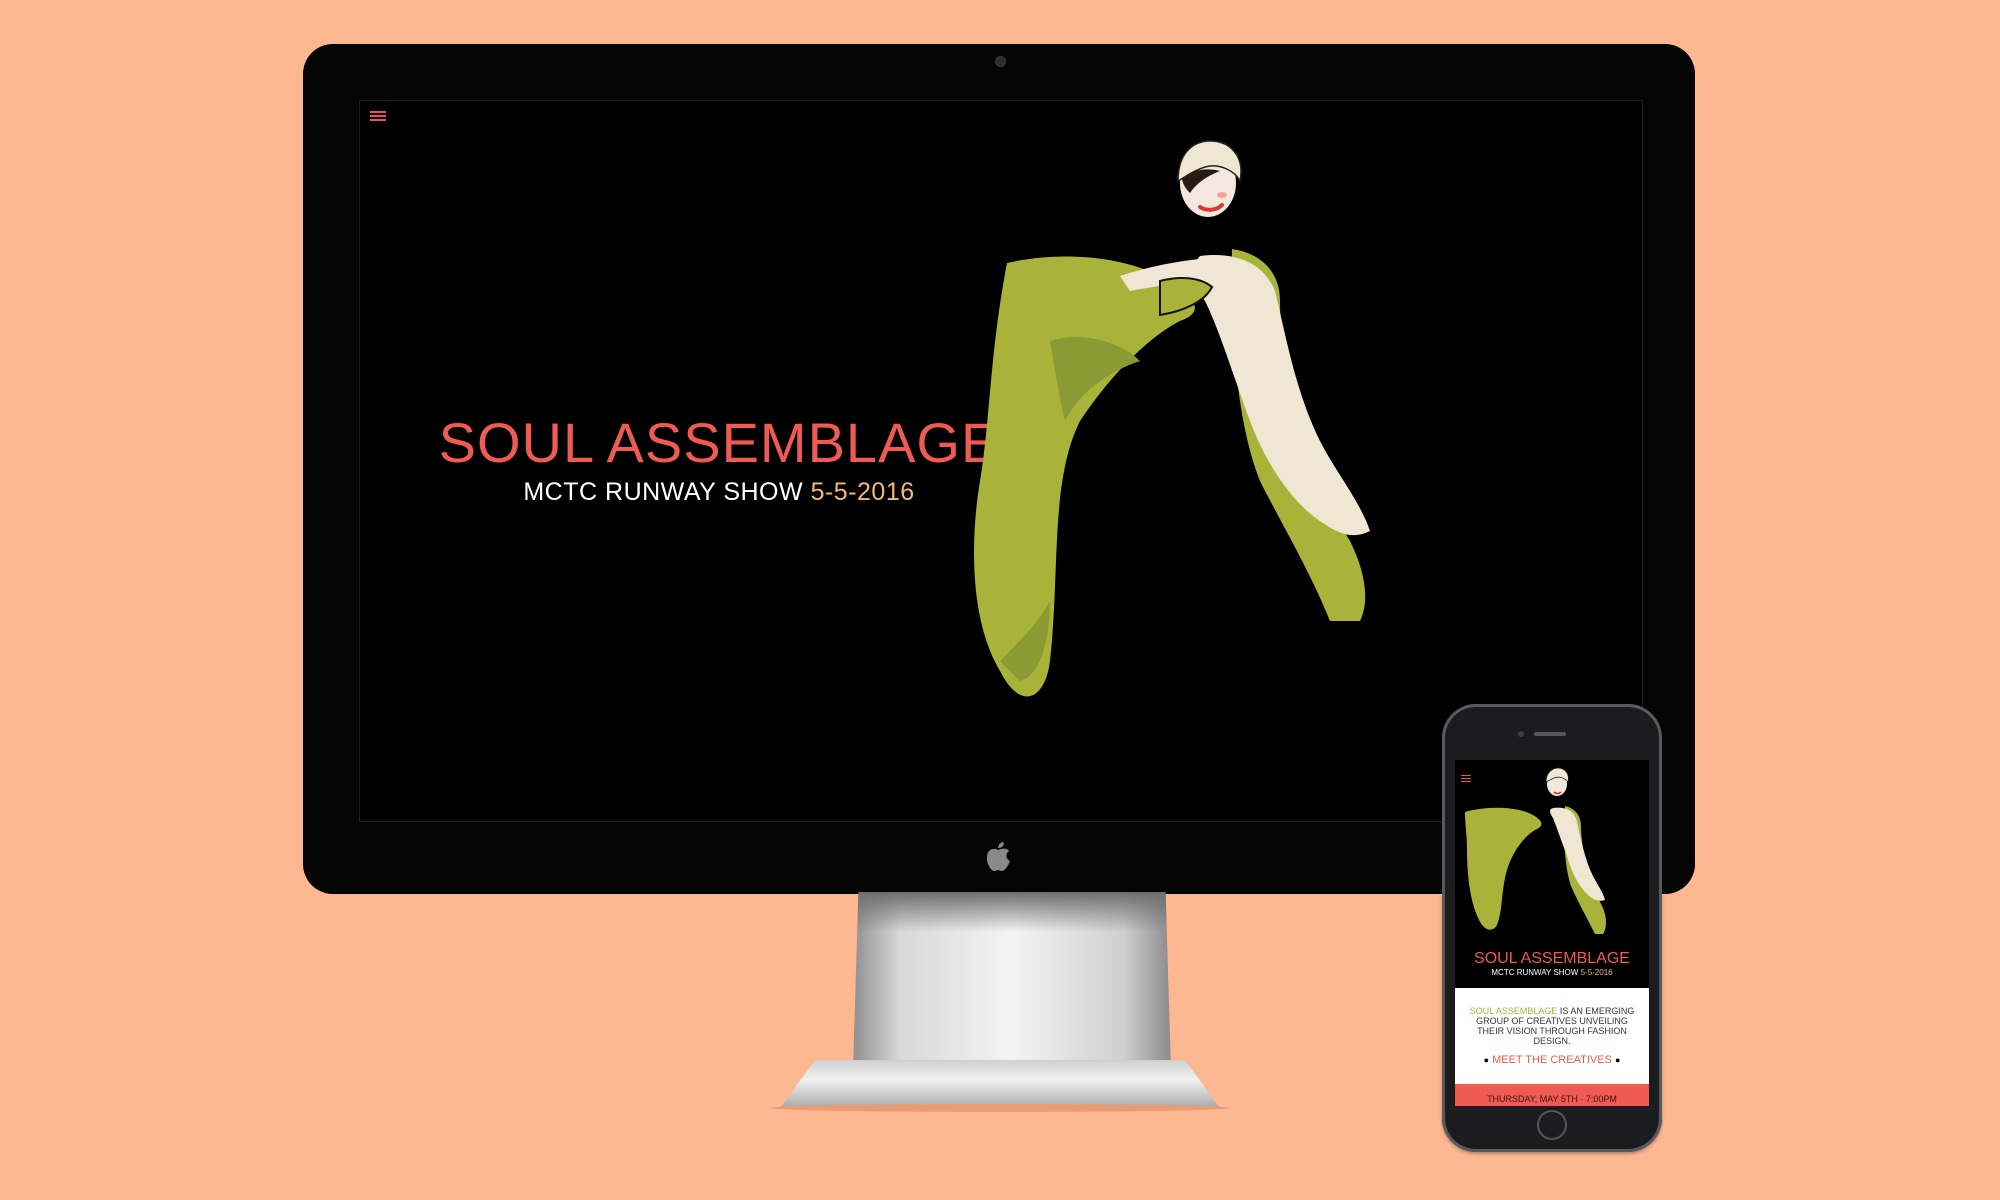 The height and width of the screenshot is (1200, 2000). What do you see at coordinates (1552, 958) in the screenshot?
I see `mobile-hero-title: SOUL ASSEMBLAGE` at bounding box center [1552, 958].